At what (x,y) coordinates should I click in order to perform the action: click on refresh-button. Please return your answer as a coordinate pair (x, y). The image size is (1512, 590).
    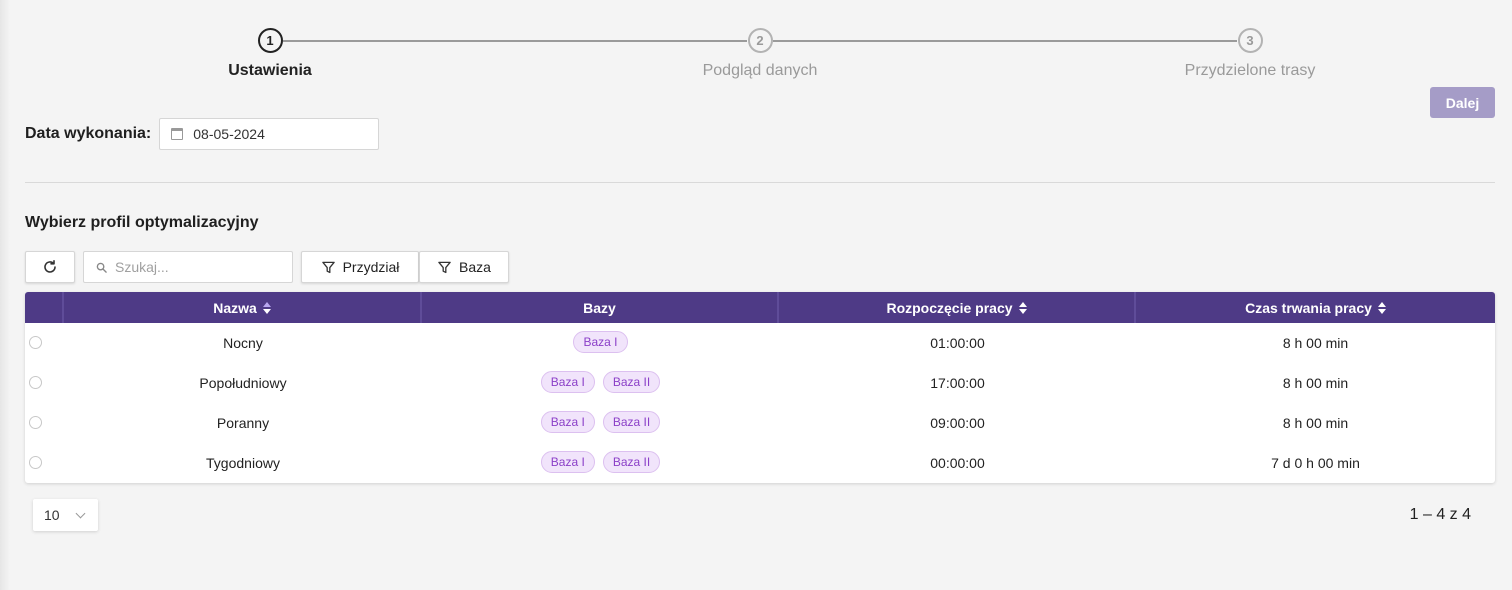
    Looking at the image, I should click on (50, 267).